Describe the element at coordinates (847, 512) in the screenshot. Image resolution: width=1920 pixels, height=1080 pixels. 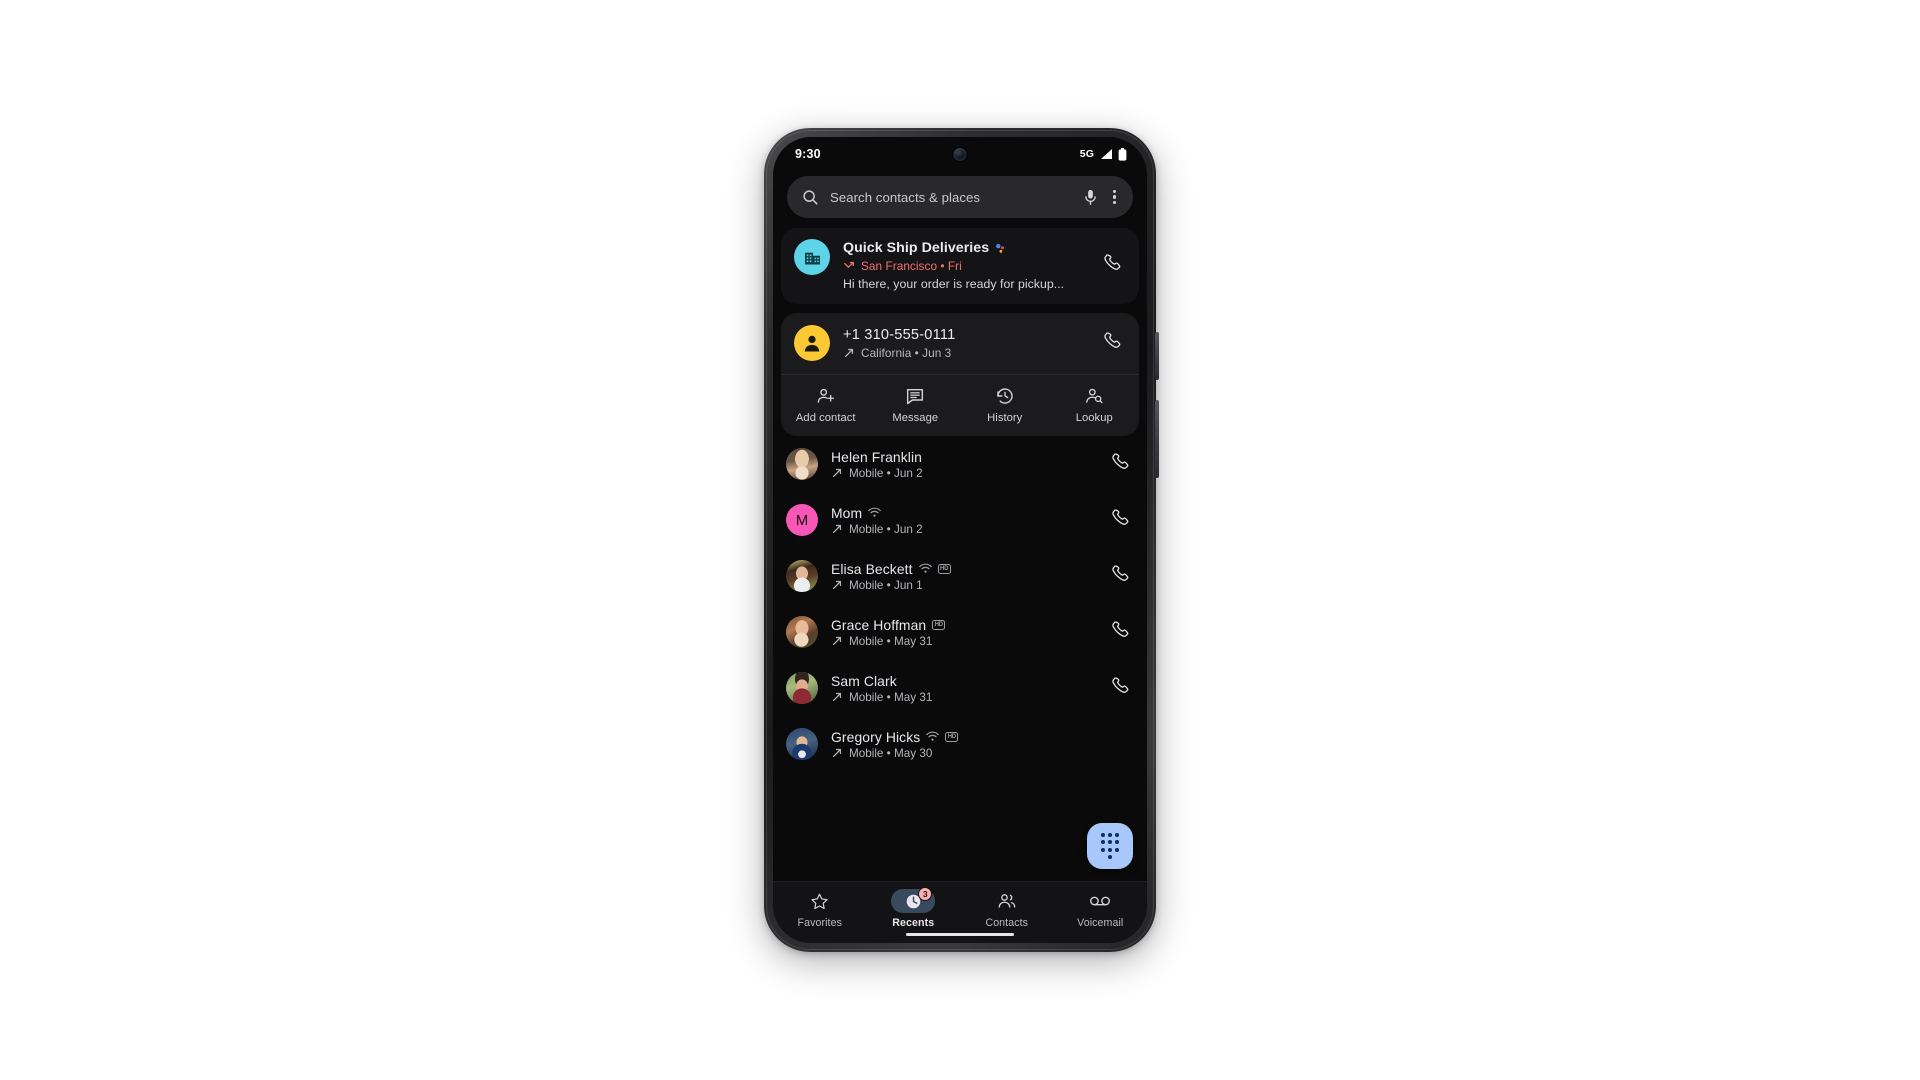
I see `contact-name: Mom` at that location.